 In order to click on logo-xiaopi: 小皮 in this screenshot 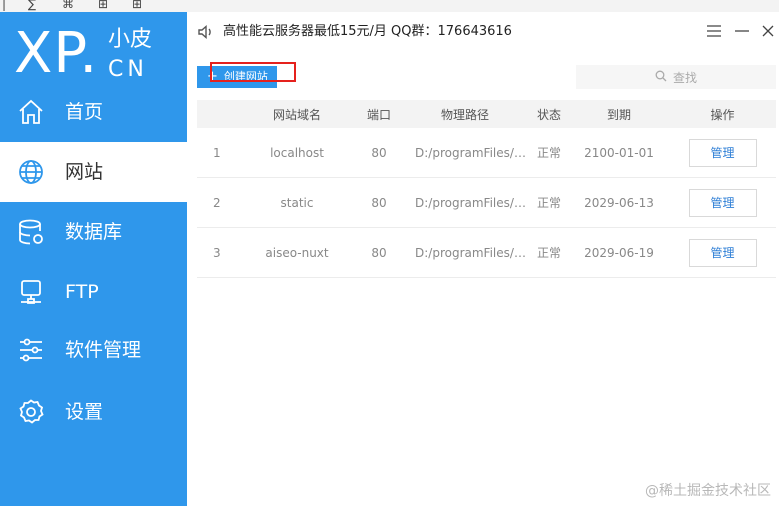, I will do `click(130, 39)`.